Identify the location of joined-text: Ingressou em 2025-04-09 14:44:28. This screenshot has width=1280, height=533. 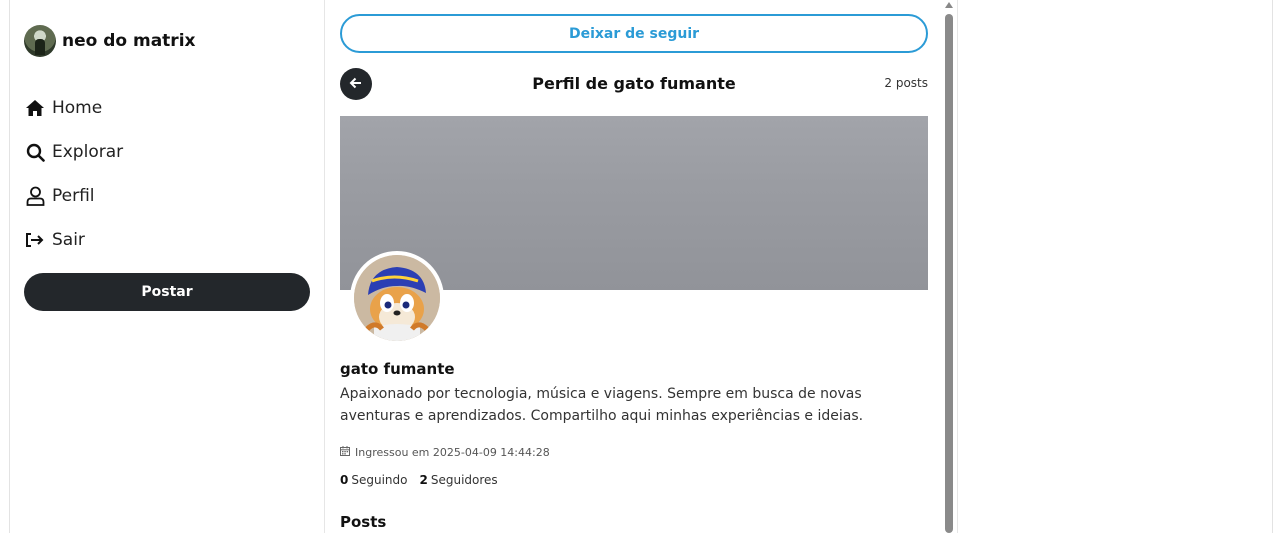
(452, 452).